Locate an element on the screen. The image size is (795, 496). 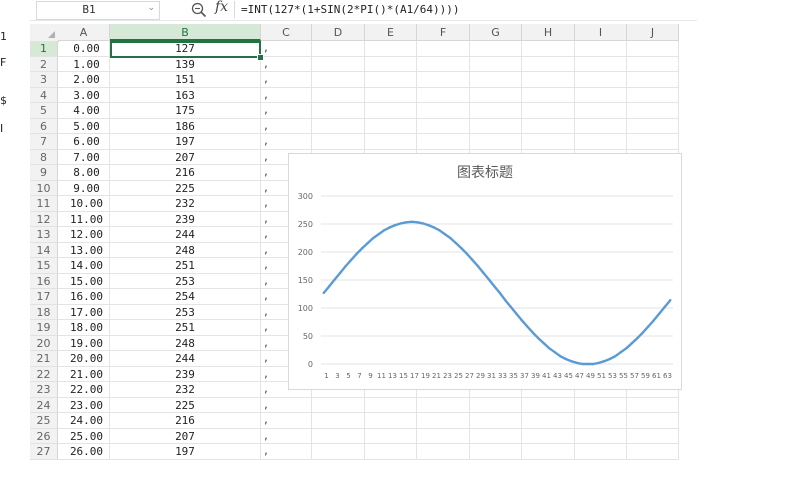
column-header-j: J is located at coordinates (653, 32).